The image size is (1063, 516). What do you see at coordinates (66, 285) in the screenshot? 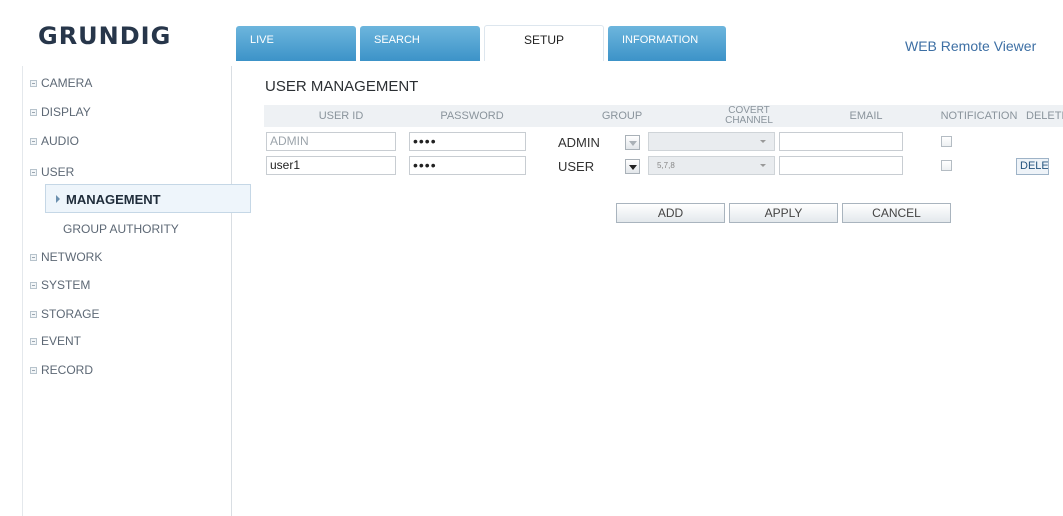
I see `sidebar-item-label: SYSTEM` at bounding box center [66, 285].